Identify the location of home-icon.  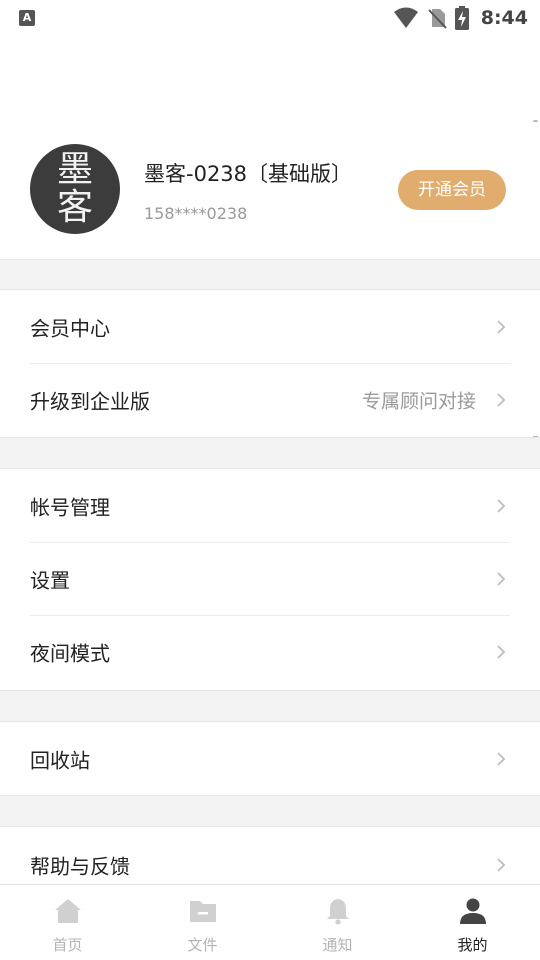
(67, 911).